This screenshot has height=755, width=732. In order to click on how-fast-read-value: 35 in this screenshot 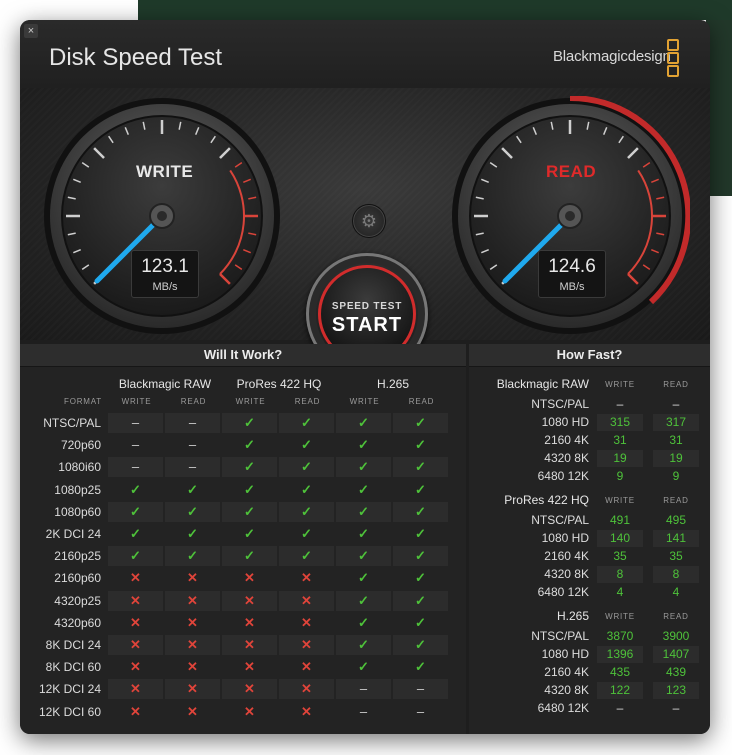, I will do `click(676, 556)`.